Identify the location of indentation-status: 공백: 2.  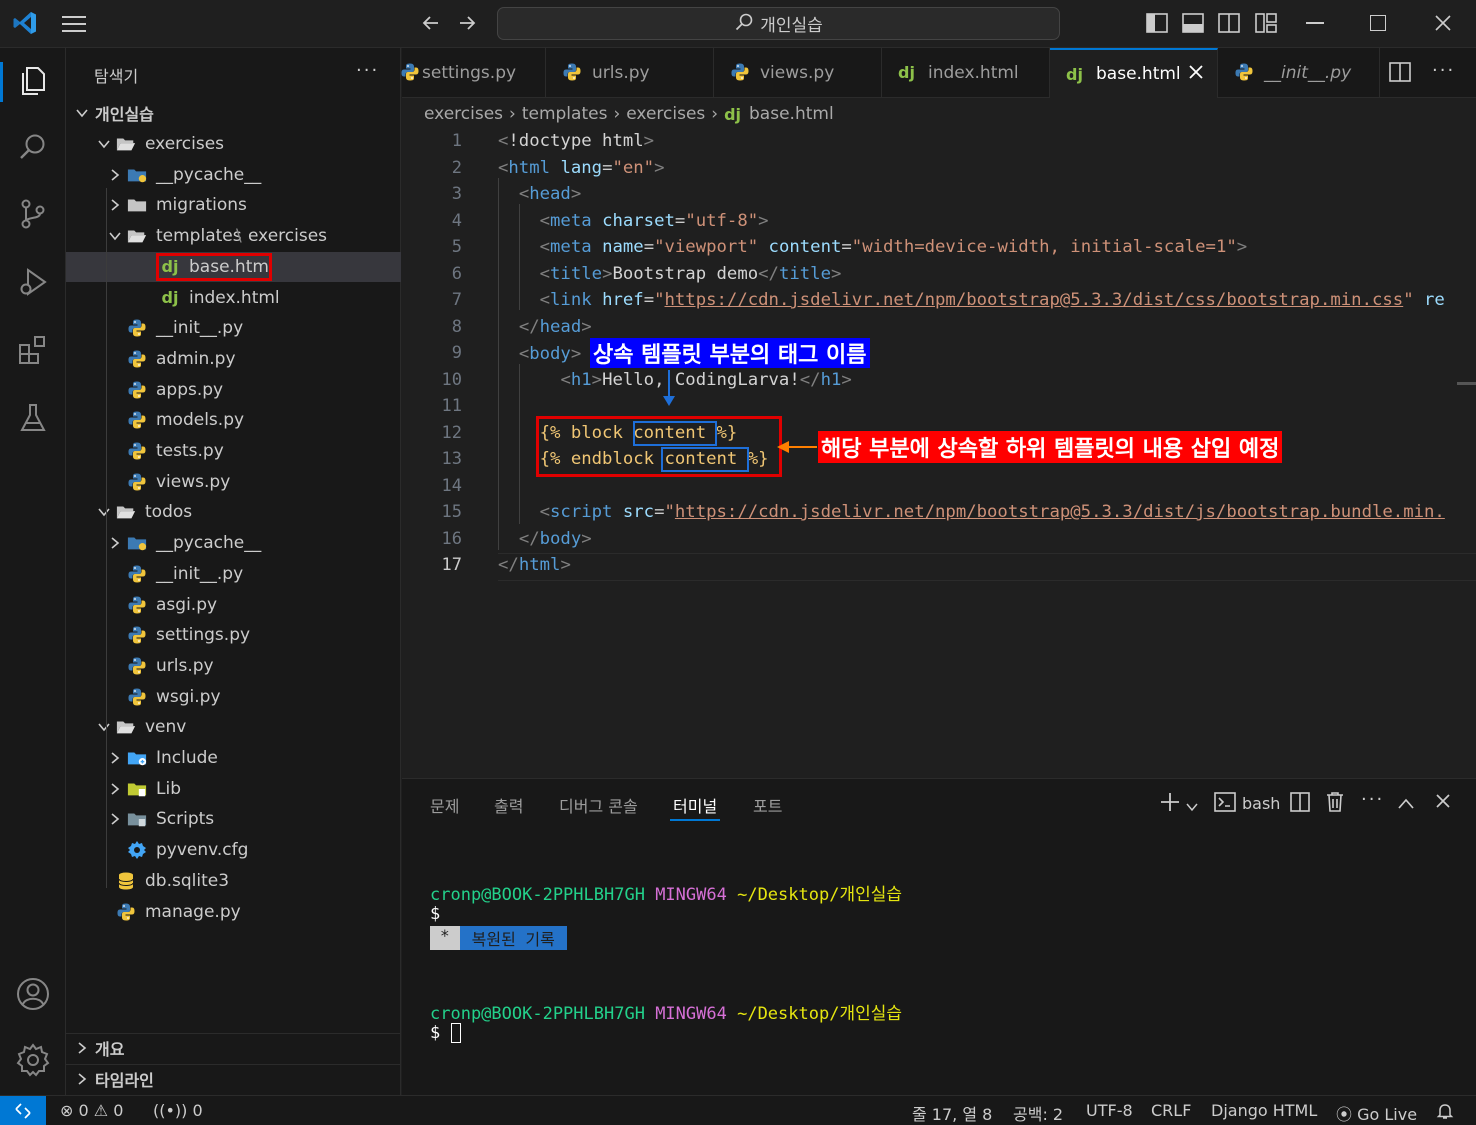
(1038, 1113).